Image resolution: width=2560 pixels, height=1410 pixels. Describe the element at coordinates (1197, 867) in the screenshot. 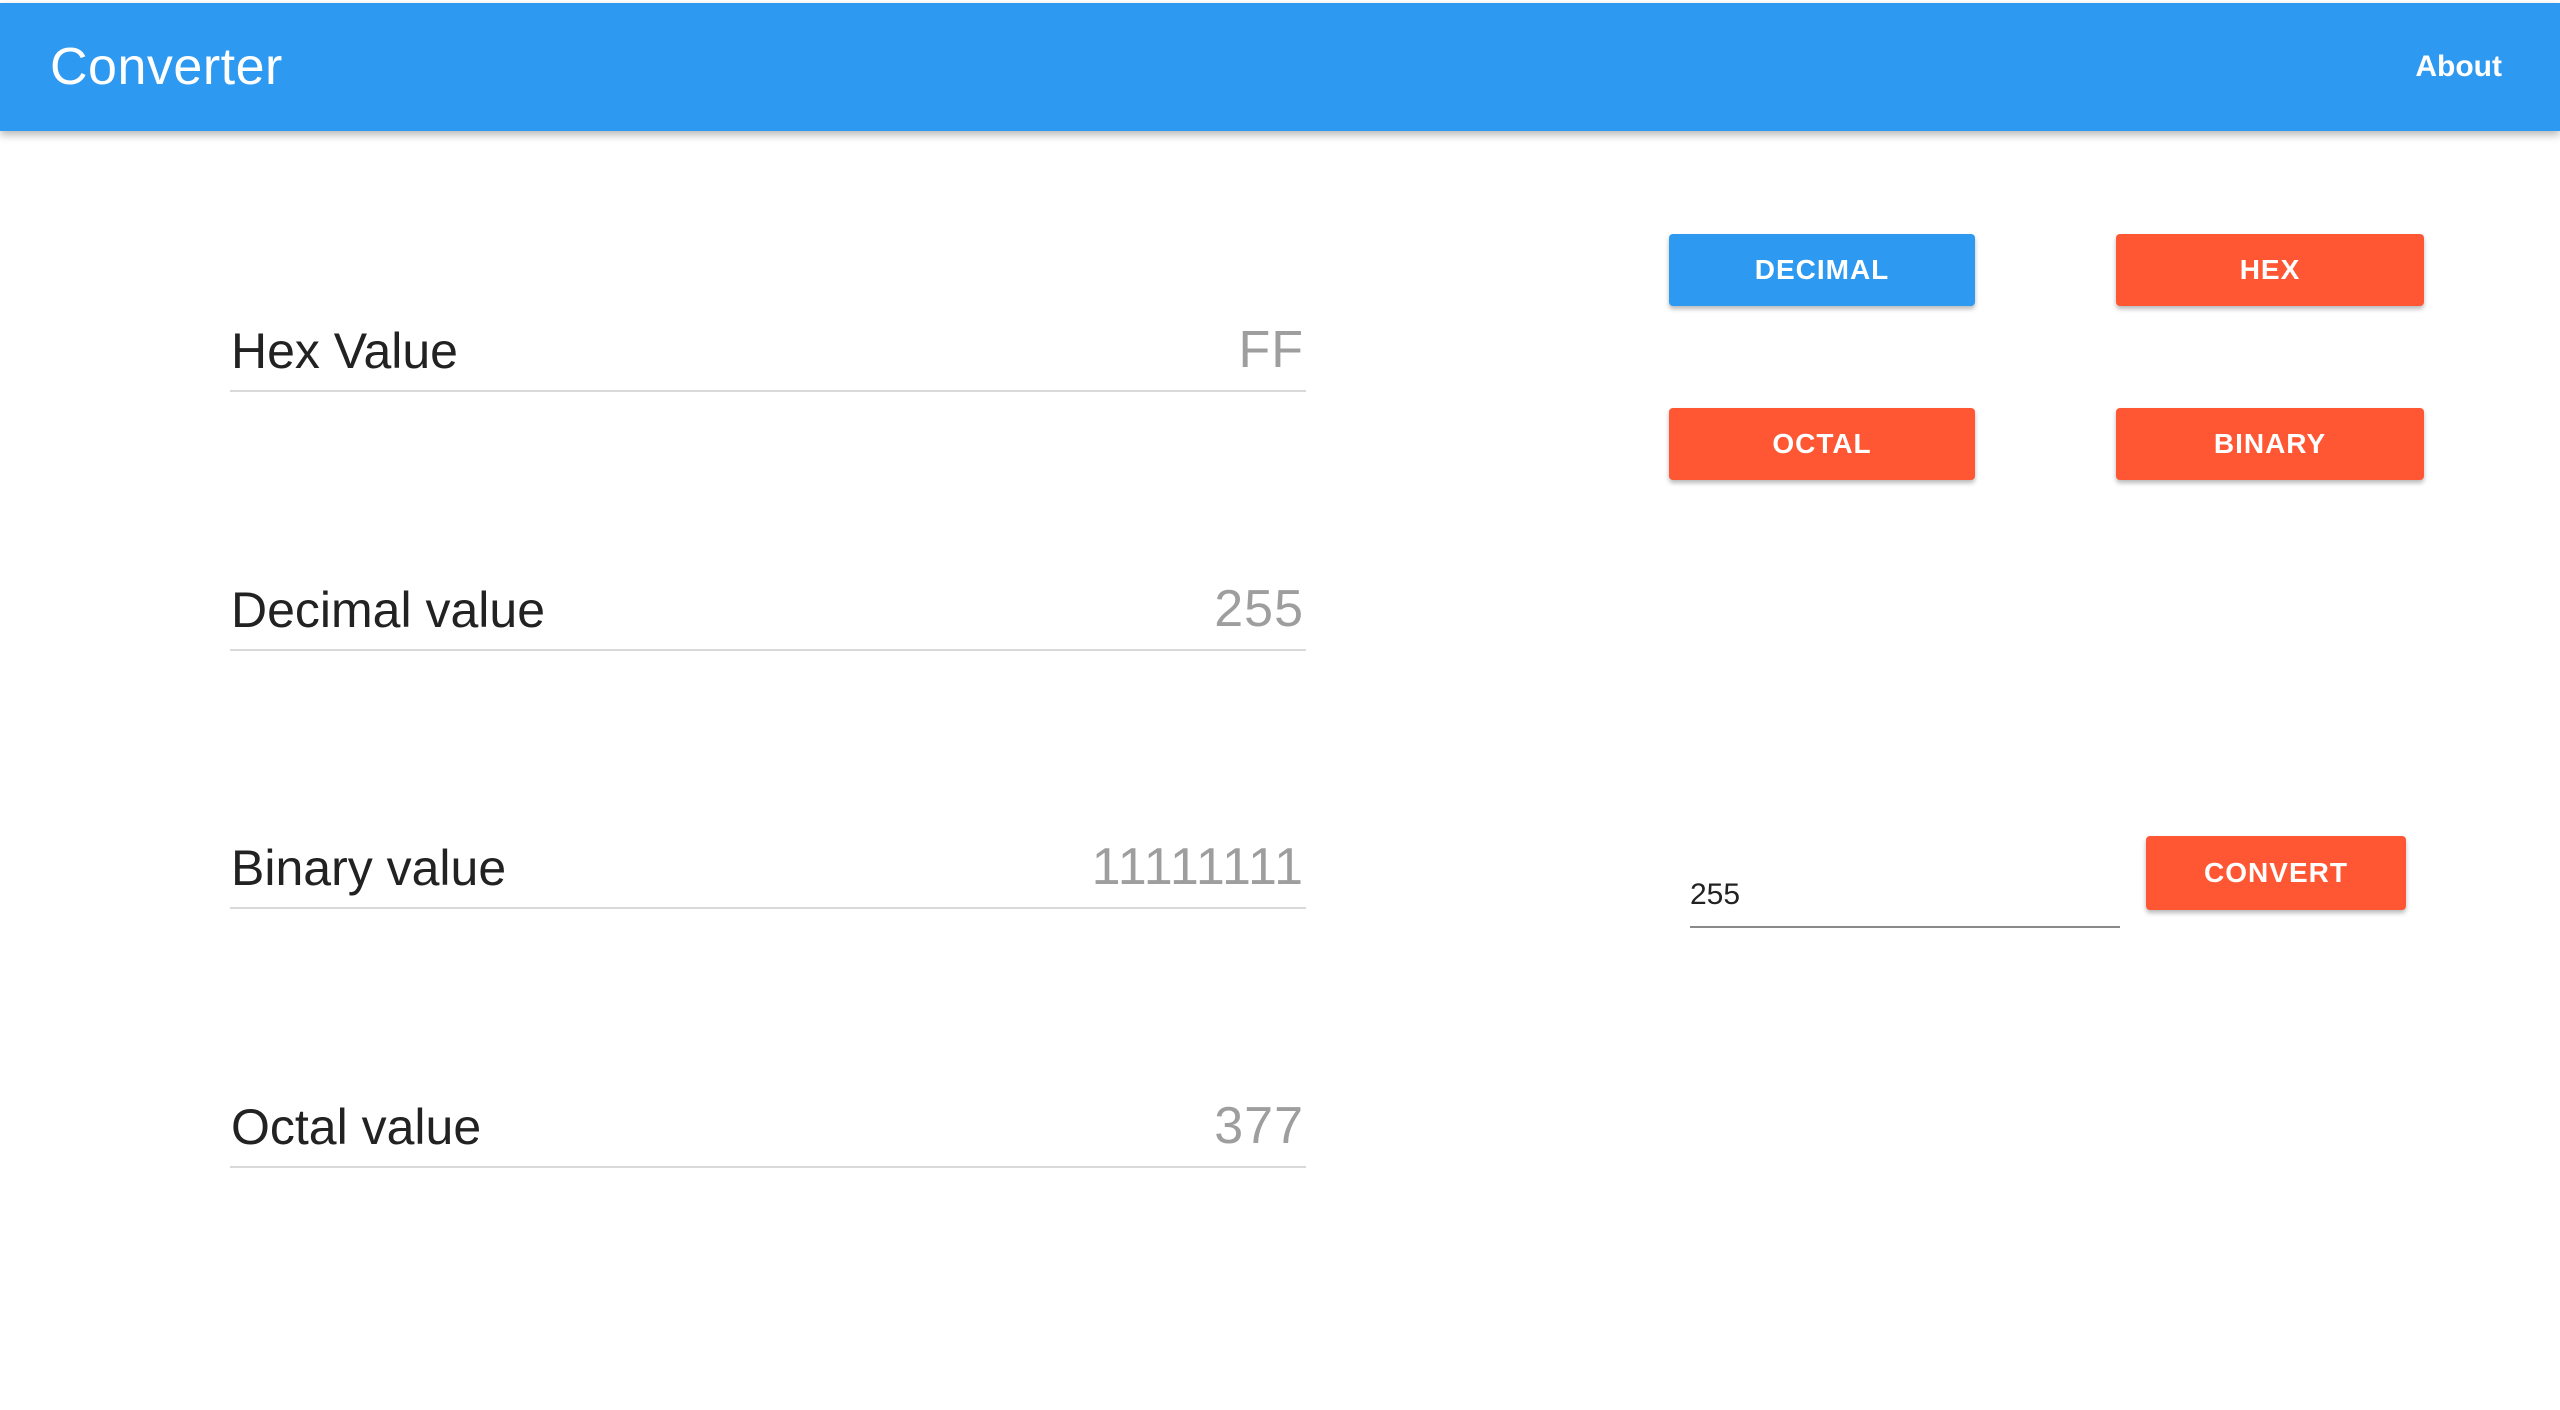

I see `binary-value-output: 11111111` at that location.